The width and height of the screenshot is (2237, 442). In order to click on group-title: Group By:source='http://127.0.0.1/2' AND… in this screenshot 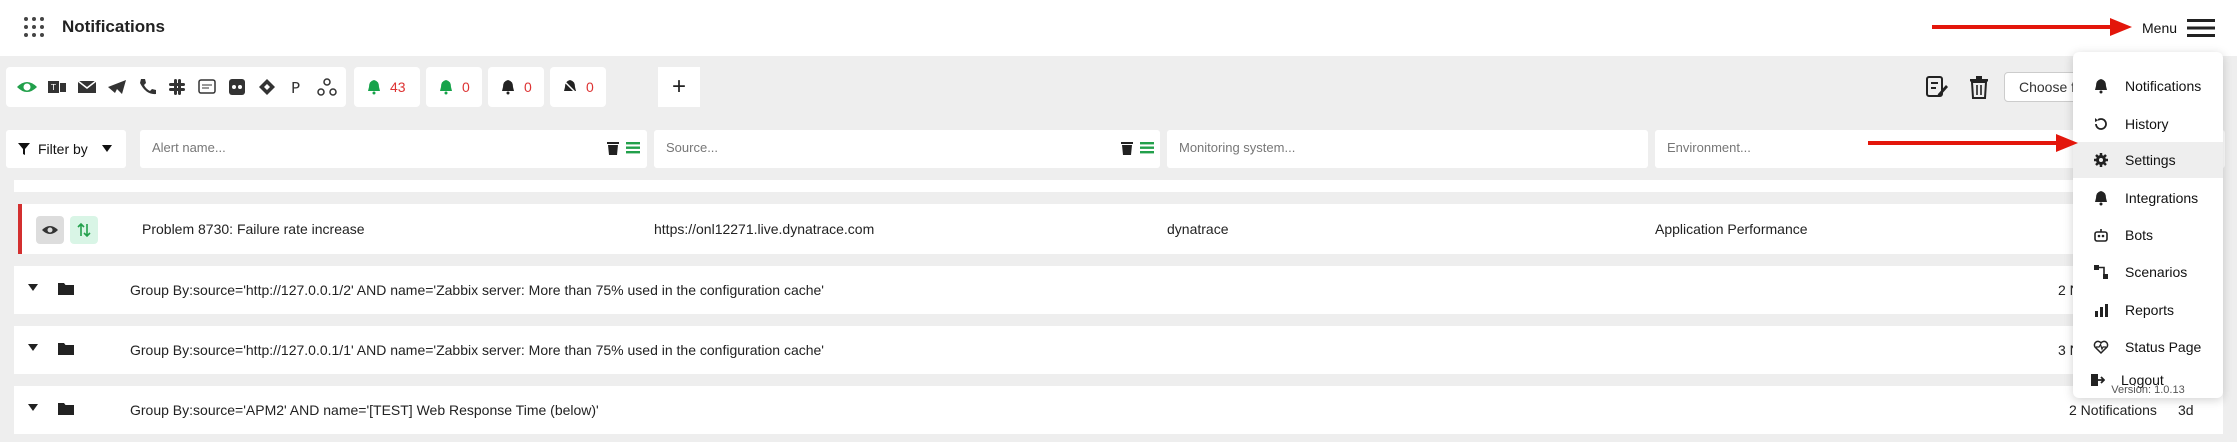, I will do `click(477, 290)`.